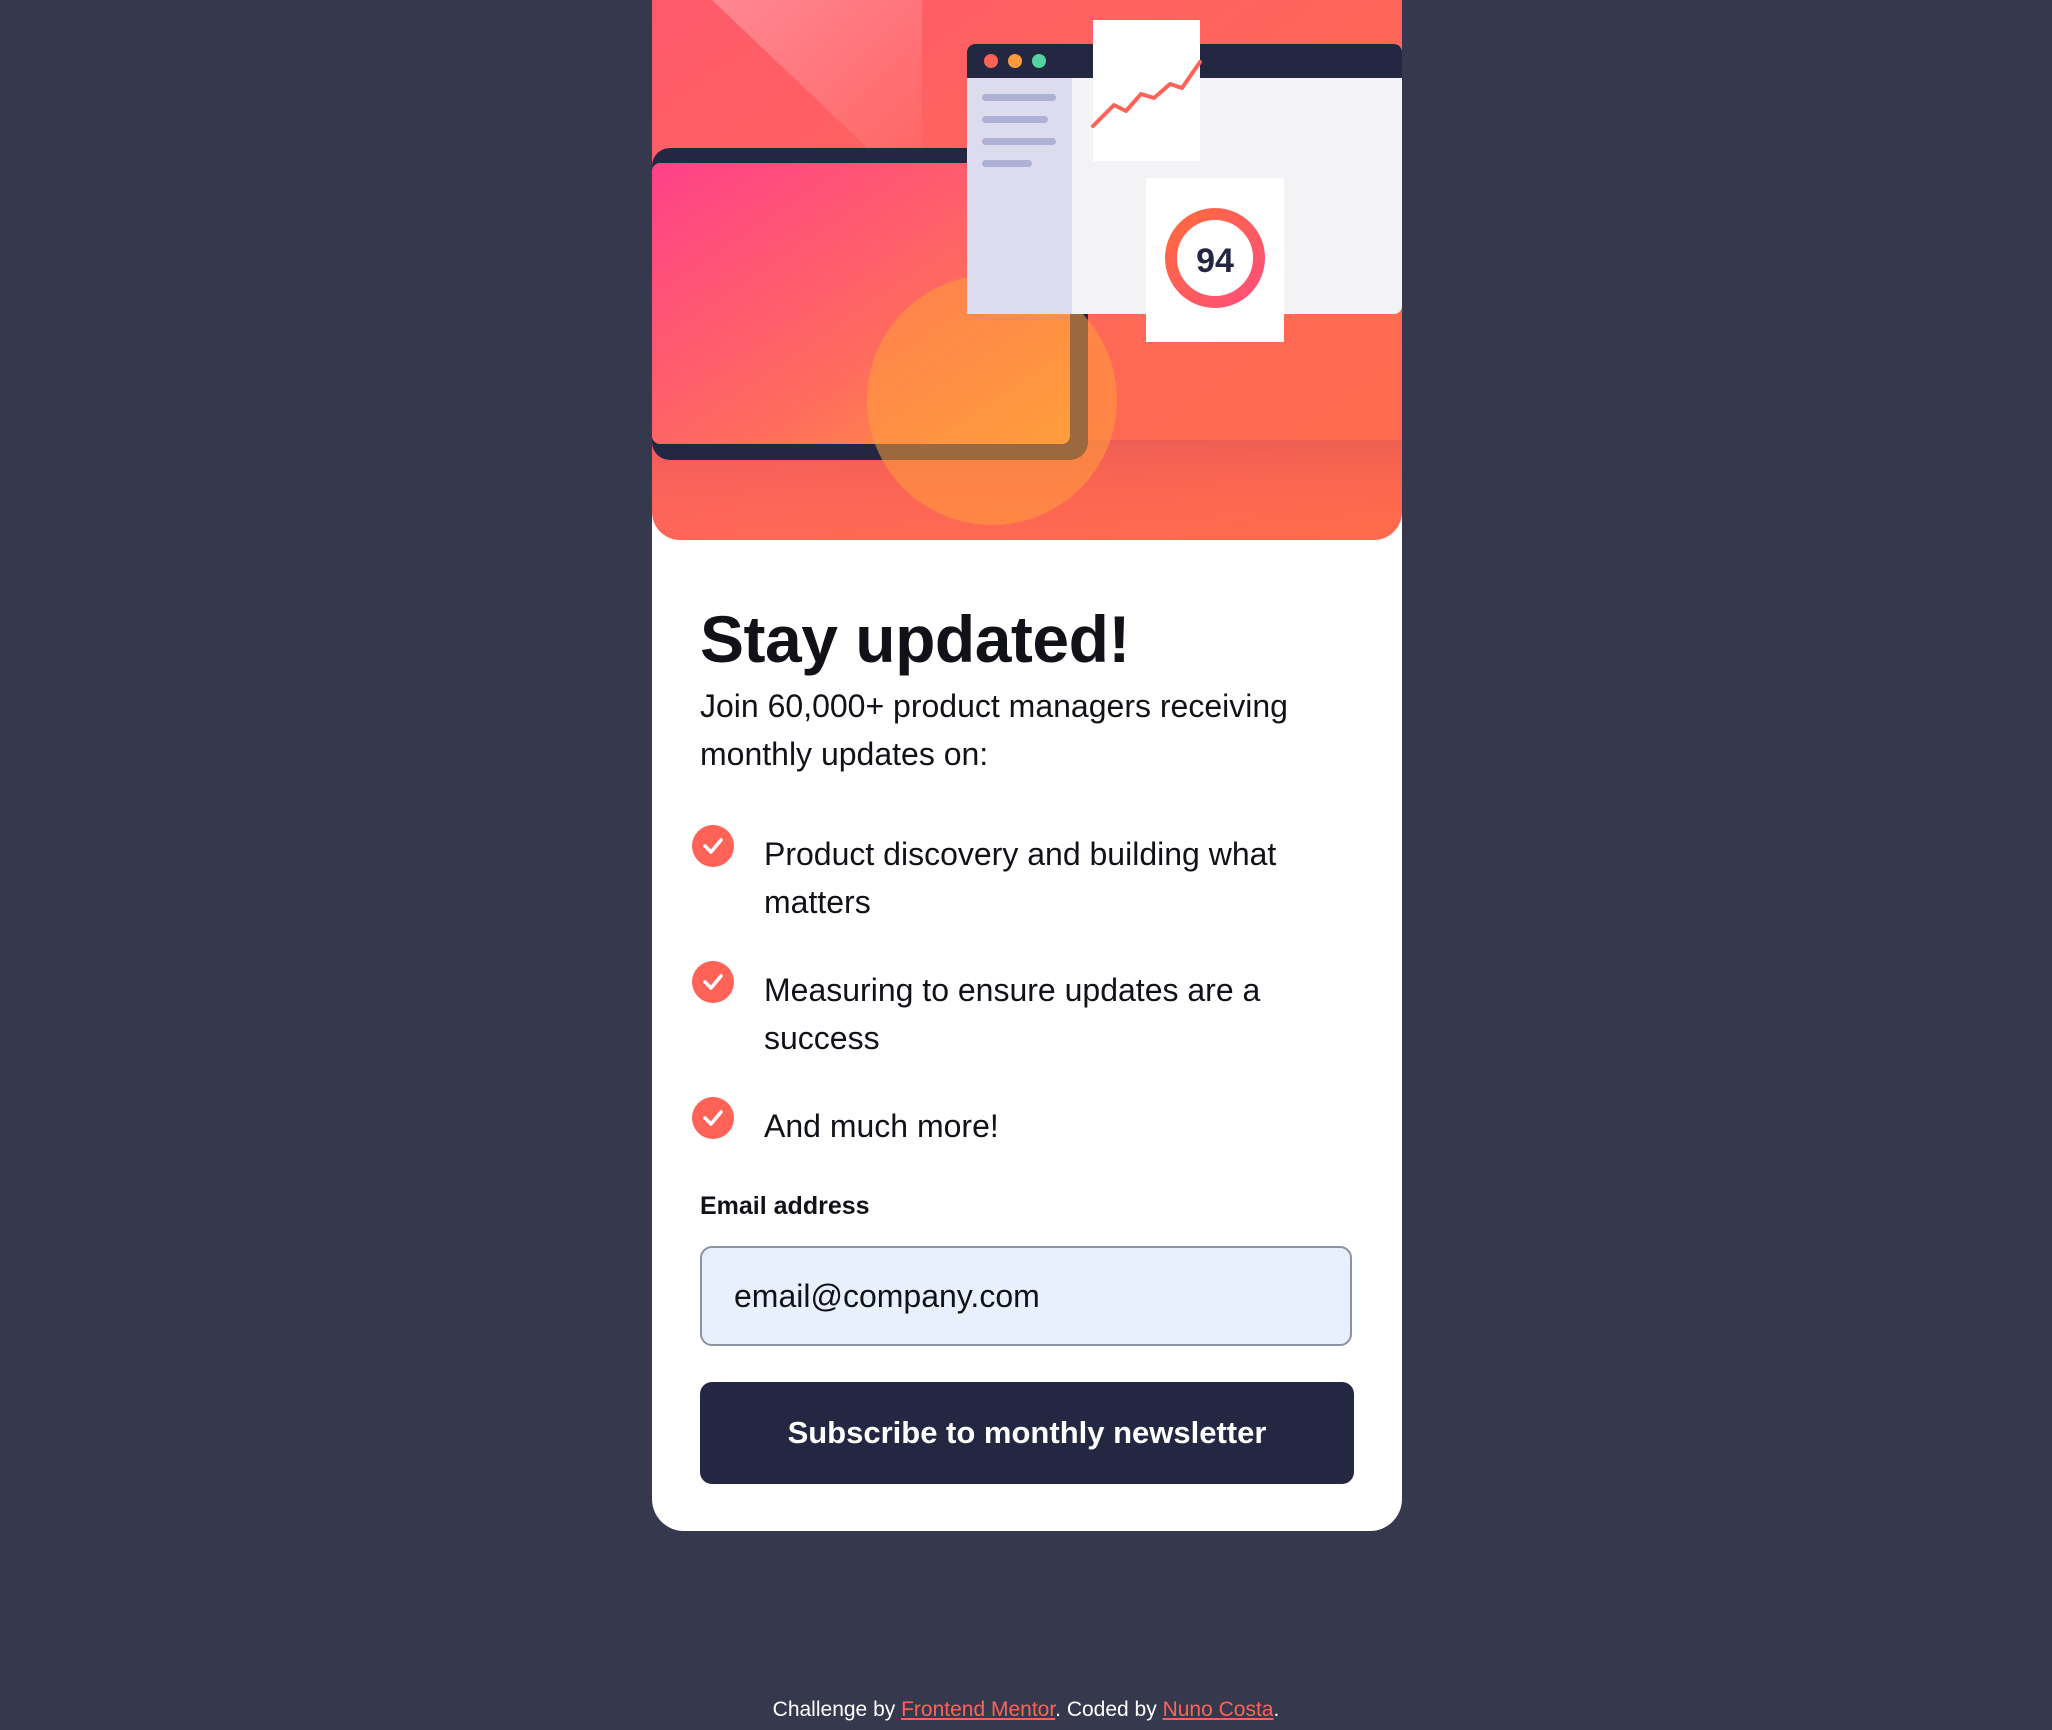 This screenshot has width=2052, height=1730. What do you see at coordinates (1109, 1709) in the screenshot?
I see `attribution-middle: . Coded by` at bounding box center [1109, 1709].